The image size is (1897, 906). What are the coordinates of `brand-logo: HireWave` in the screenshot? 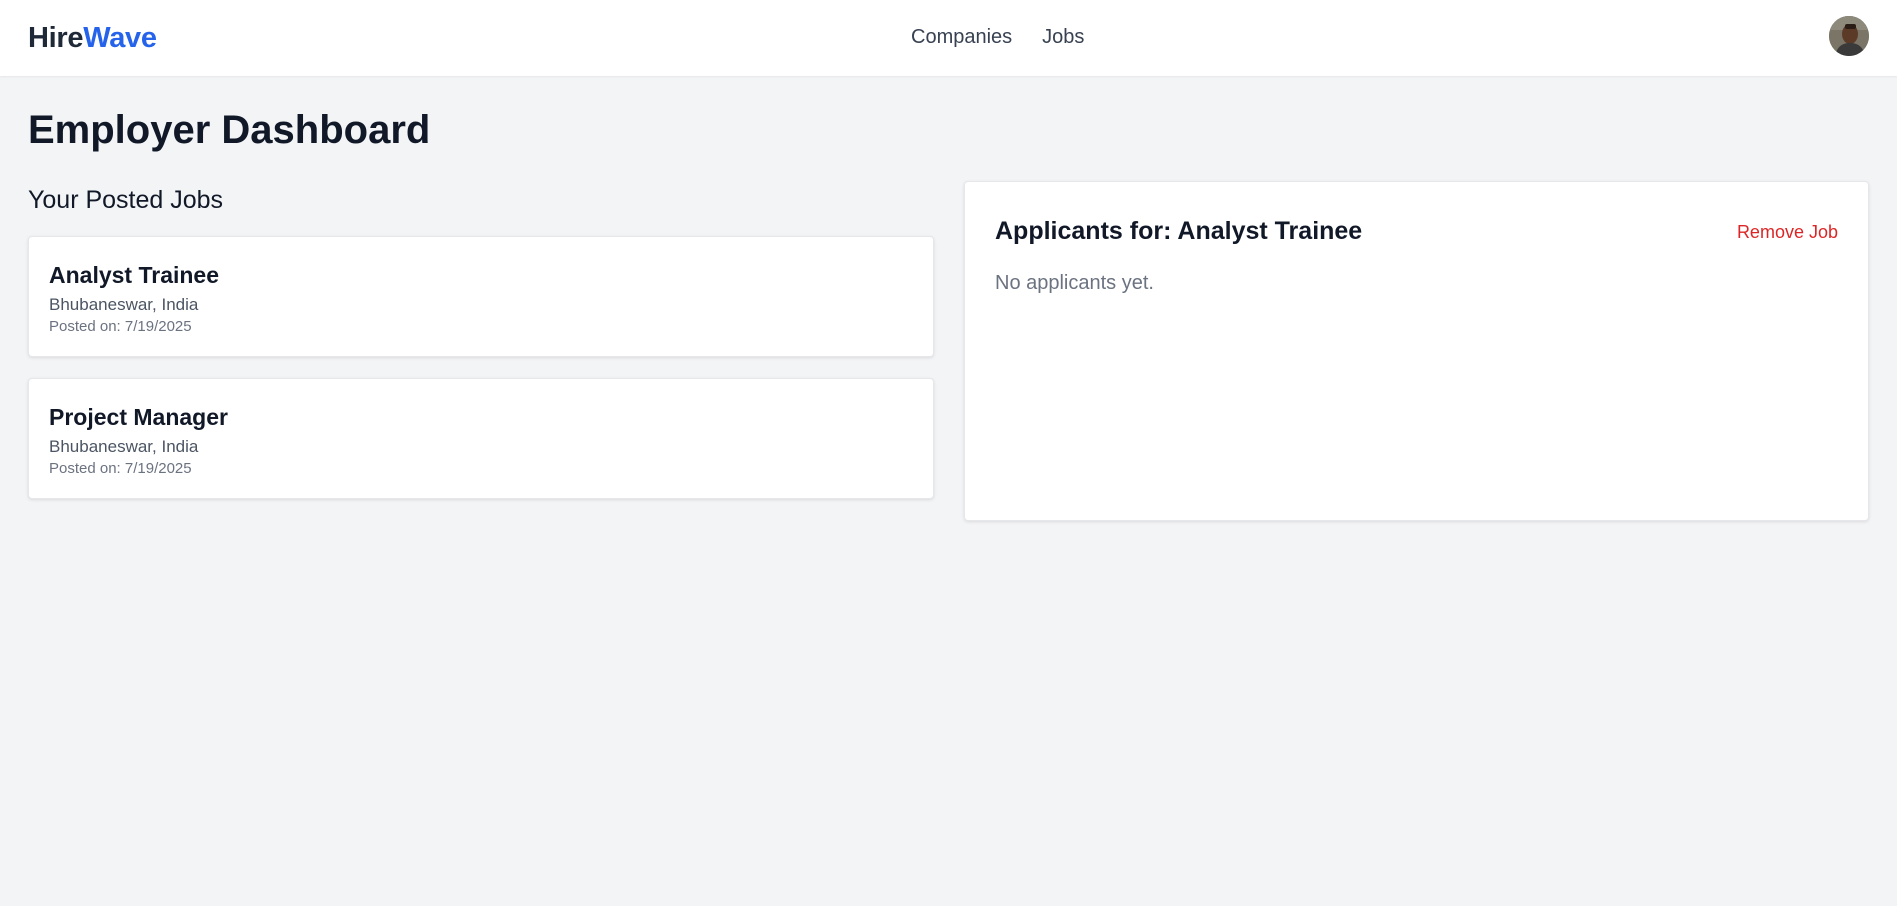 It's located at (92, 38).